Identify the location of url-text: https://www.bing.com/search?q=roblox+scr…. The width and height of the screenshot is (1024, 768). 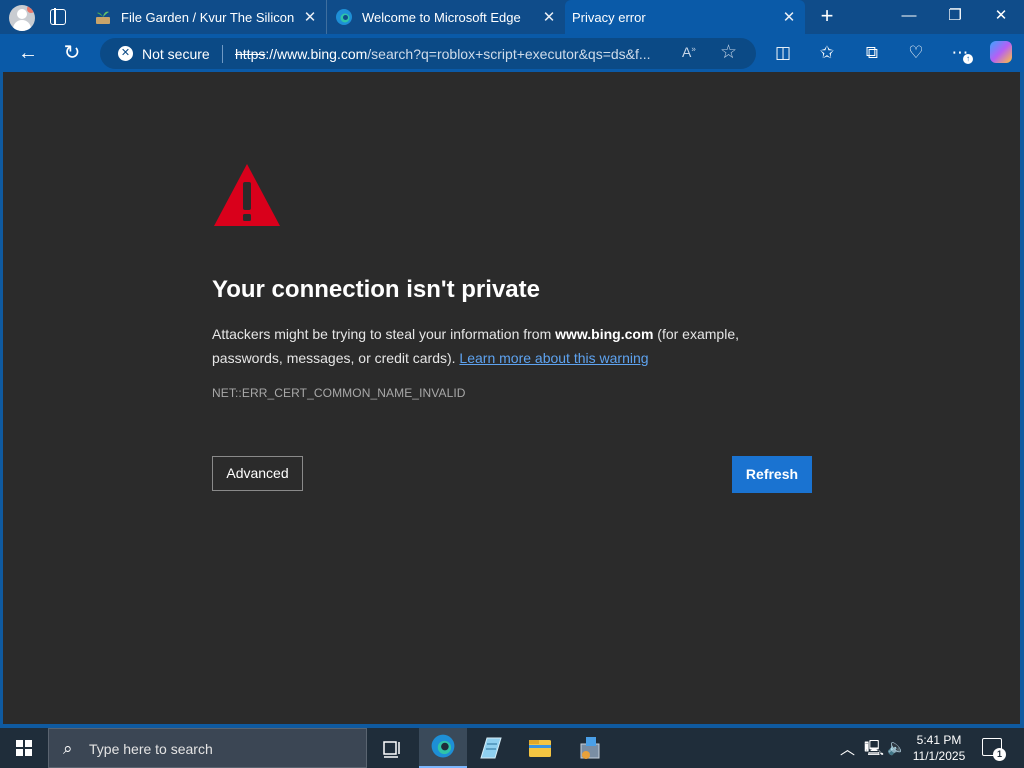
(450, 54).